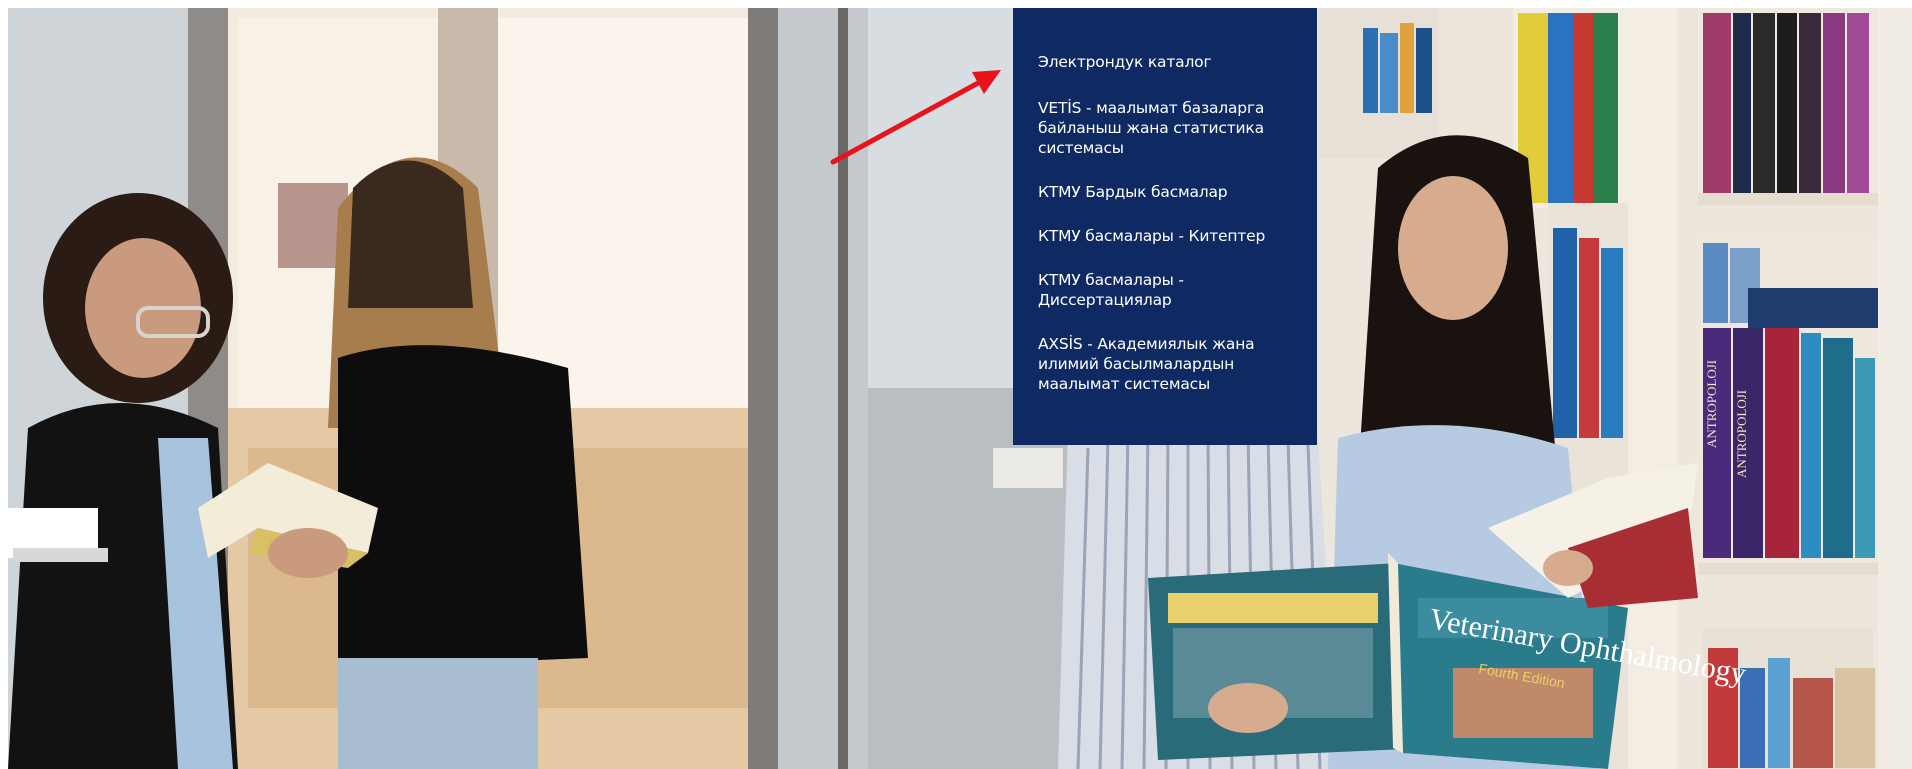 This screenshot has width=1912, height=769. What do you see at coordinates (1166, 192) in the screenshot?
I see `menu-item-ktmu-all-publications: КТМУ Бардык басмалар` at bounding box center [1166, 192].